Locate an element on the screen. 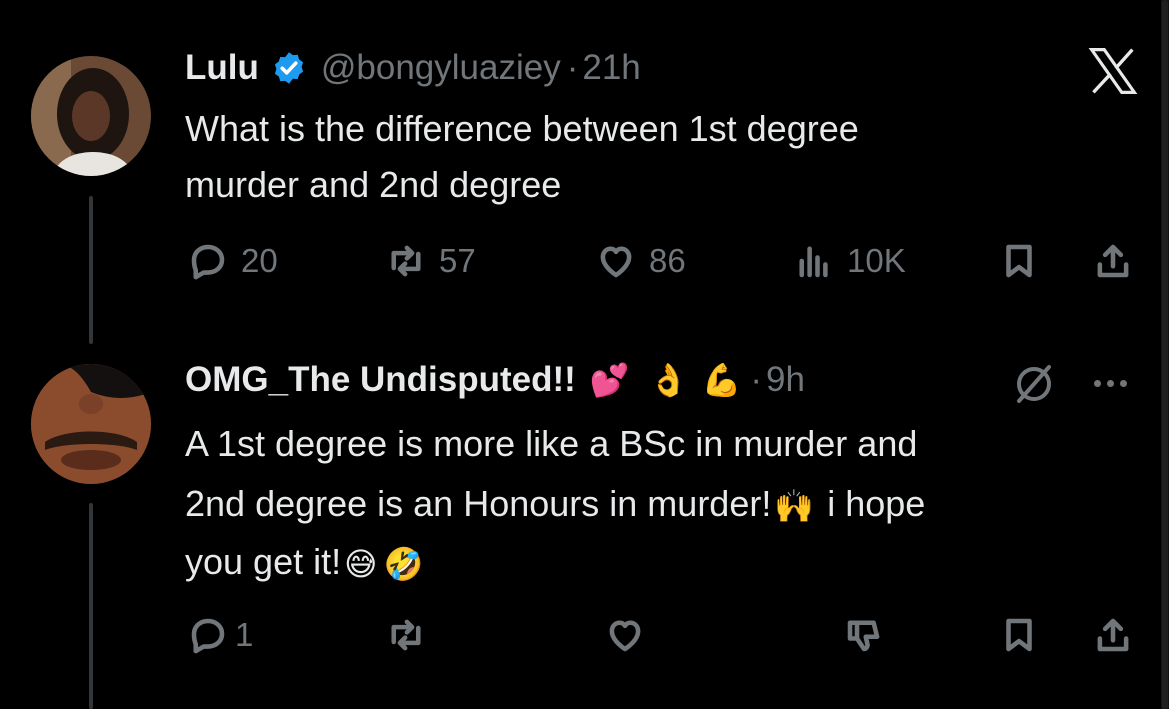 Image resolution: width=1169 pixels, height=709 pixels. grinning-sweat-emoji: 😅 is located at coordinates (361, 564).